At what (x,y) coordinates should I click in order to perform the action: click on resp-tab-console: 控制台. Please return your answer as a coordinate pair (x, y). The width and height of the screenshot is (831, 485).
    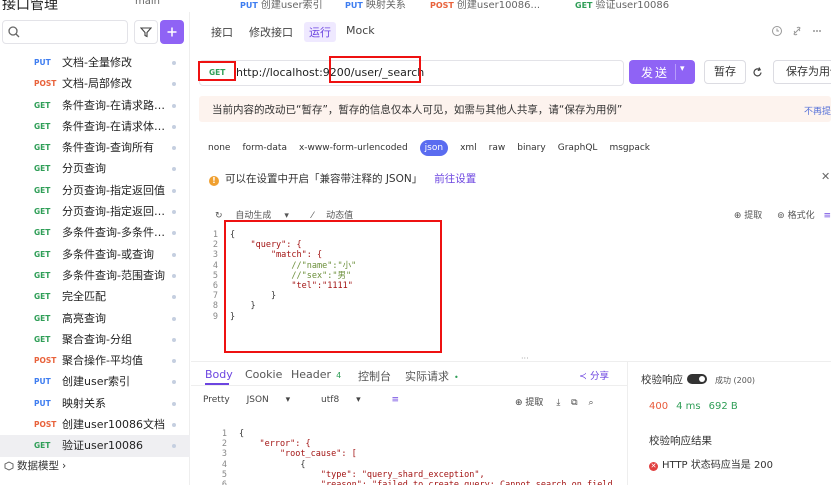
    Looking at the image, I should click on (374, 376).